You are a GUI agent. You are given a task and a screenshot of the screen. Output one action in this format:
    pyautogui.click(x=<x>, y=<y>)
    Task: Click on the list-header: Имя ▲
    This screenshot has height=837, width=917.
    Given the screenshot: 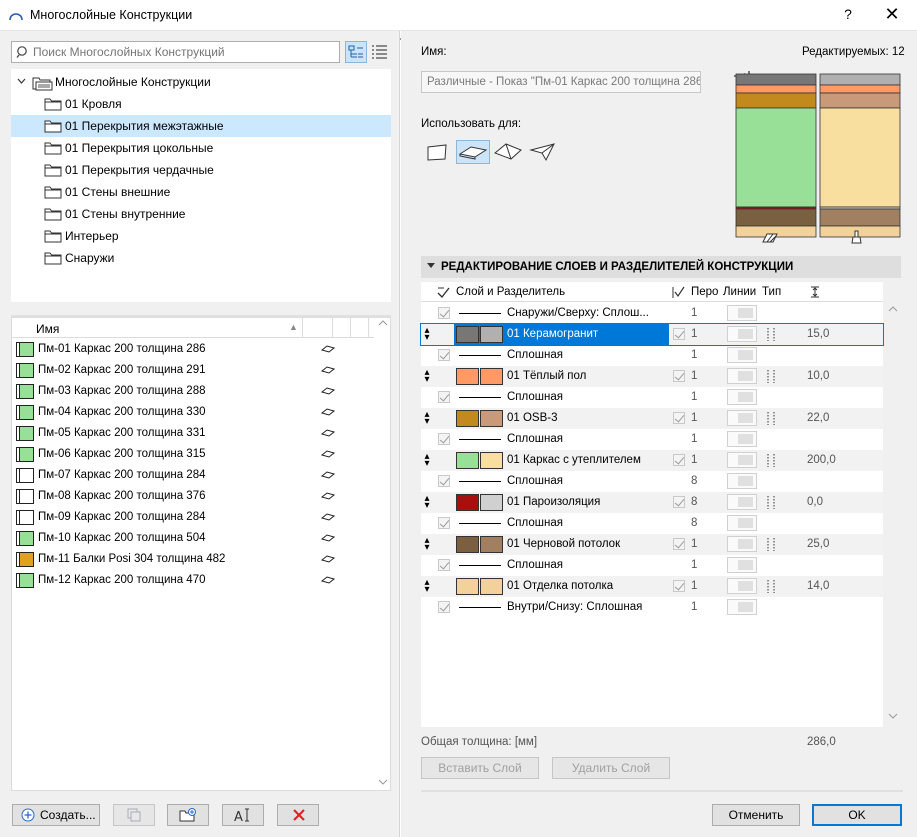 What is the action you would take?
    pyautogui.click(x=193, y=328)
    